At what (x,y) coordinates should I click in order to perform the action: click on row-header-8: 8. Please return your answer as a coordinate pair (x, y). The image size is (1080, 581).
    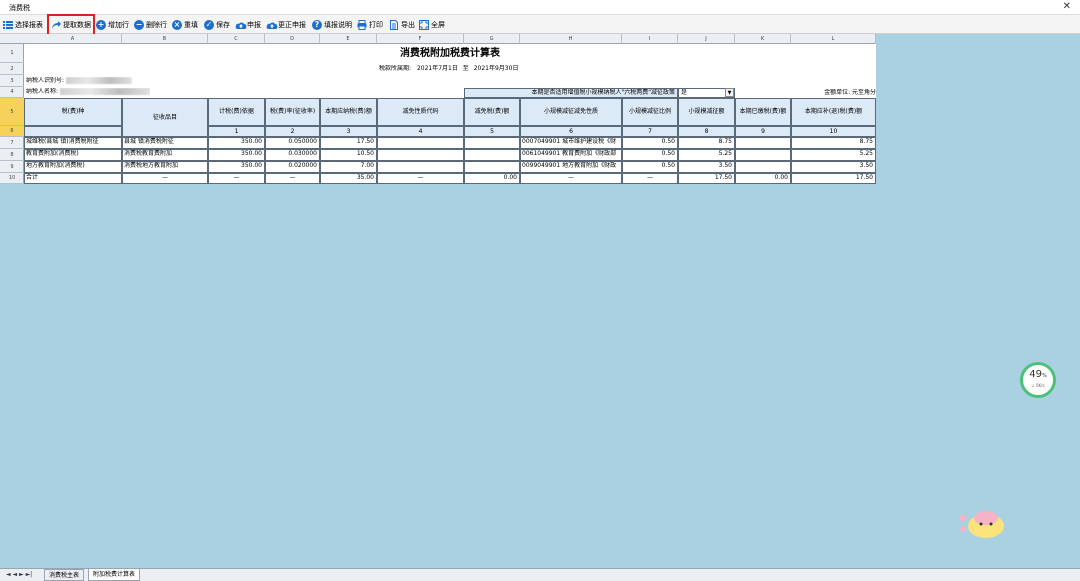
    Looking at the image, I should click on (12, 155).